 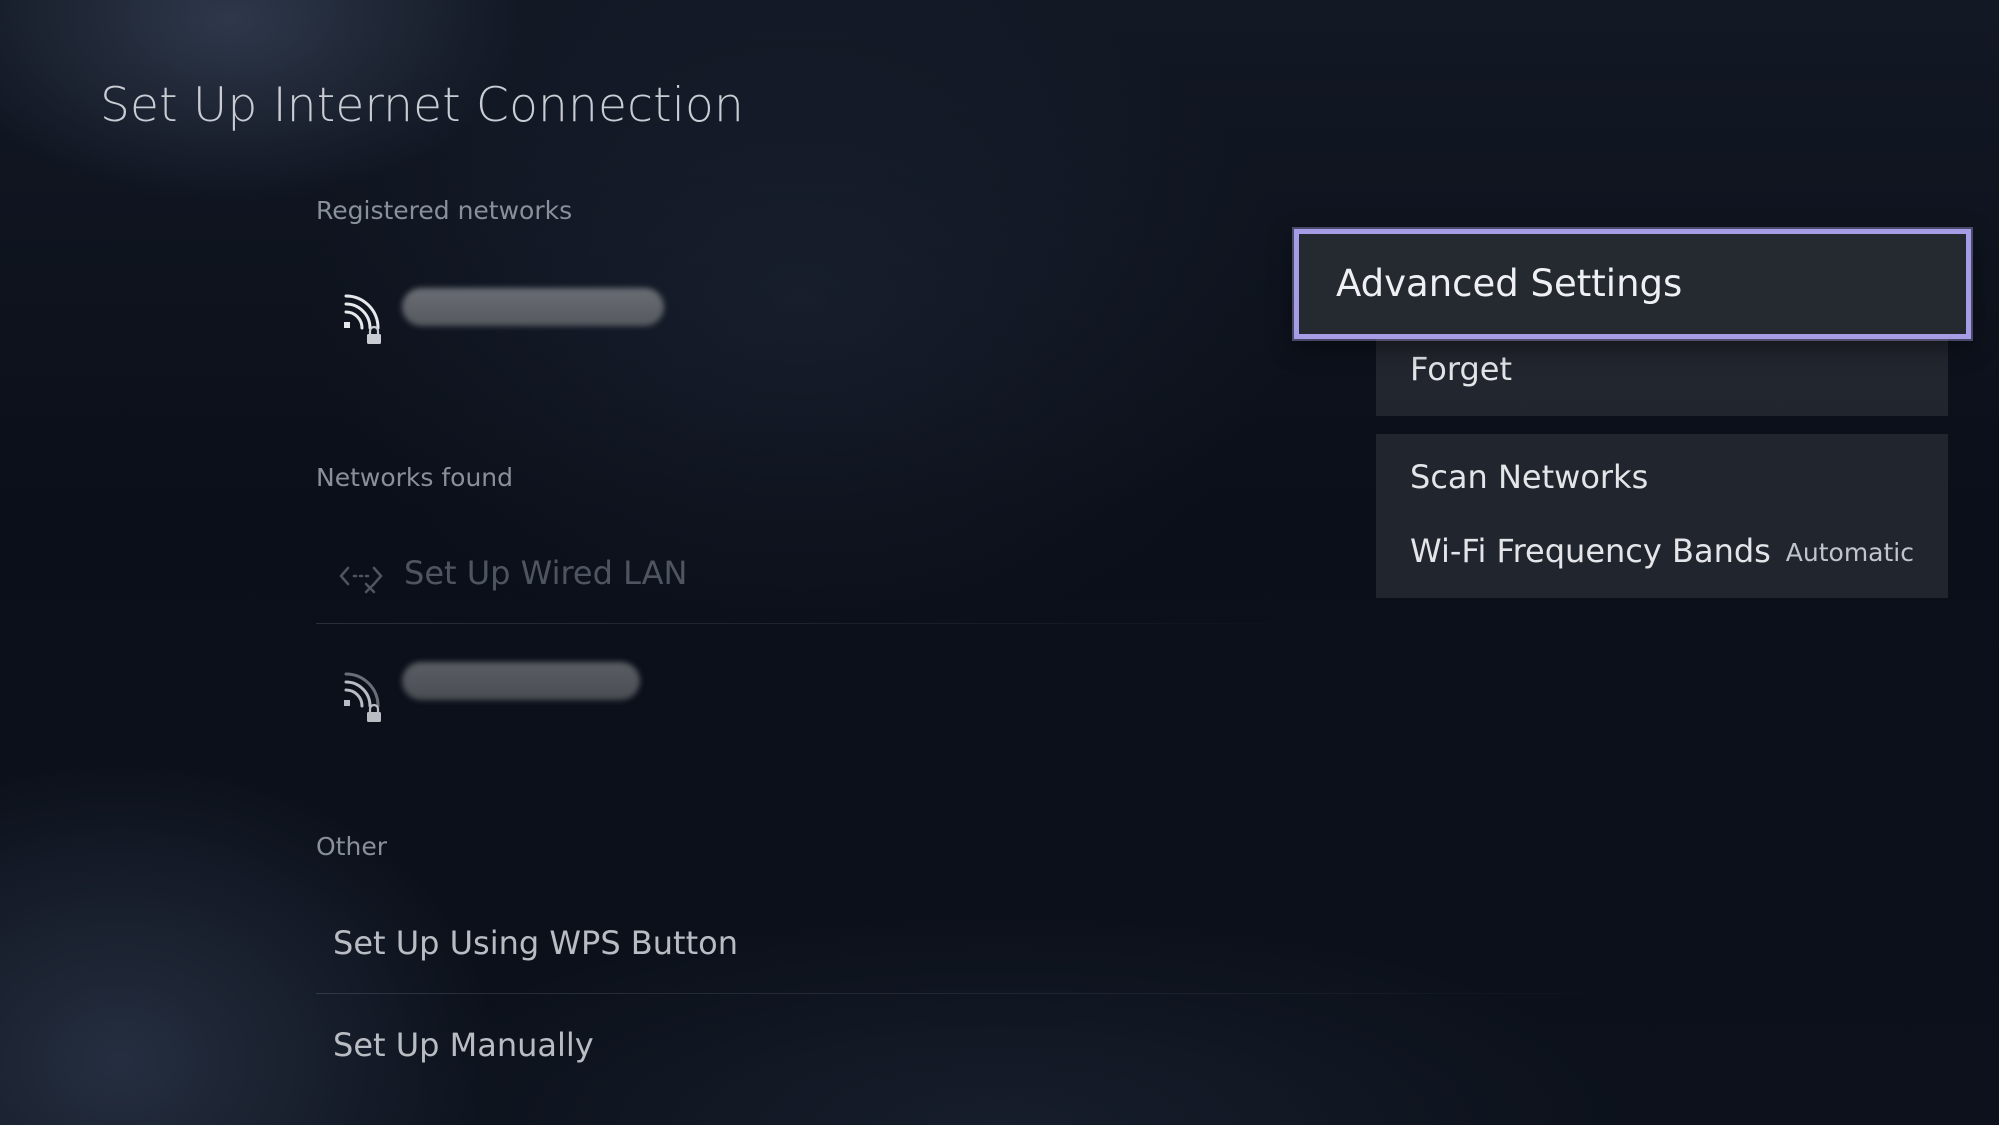 What do you see at coordinates (1461, 369) in the screenshot?
I see `menu-item-forget: Forget` at bounding box center [1461, 369].